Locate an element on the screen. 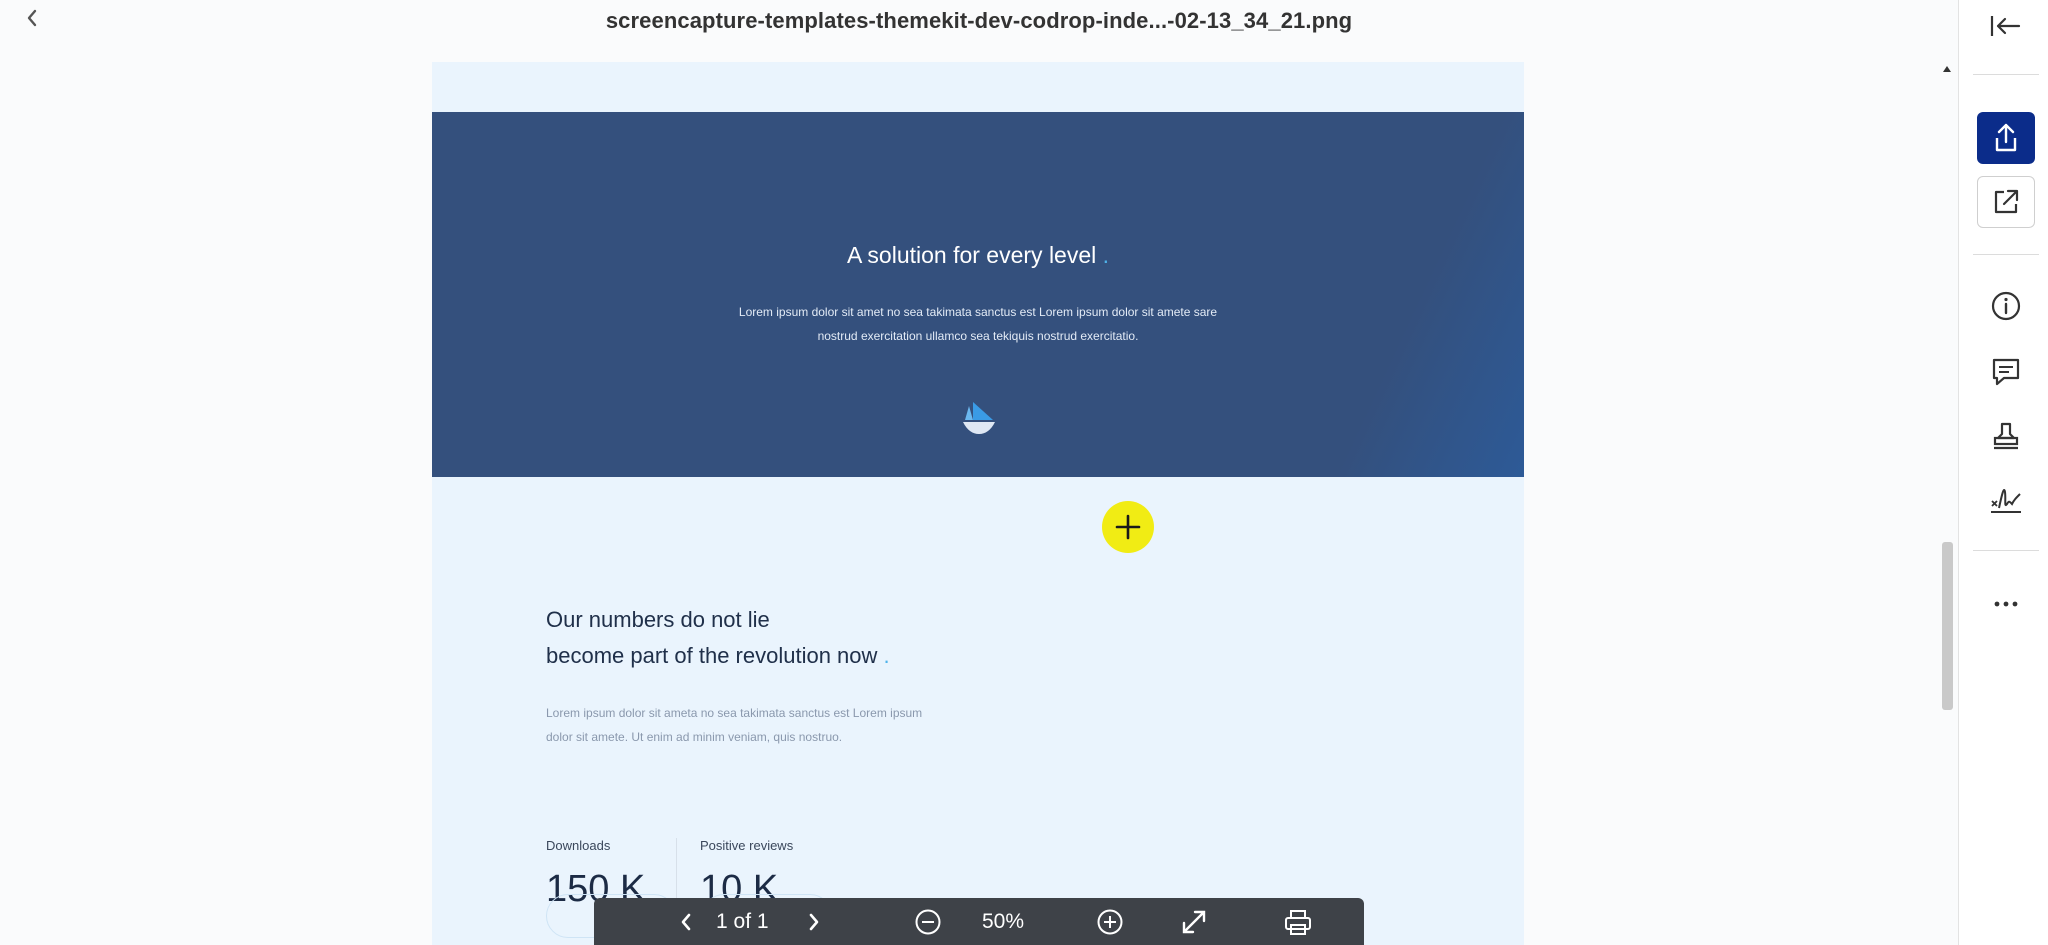 The image size is (2048, 945). zoom-in-icon is located at coordinates (1110, 921).